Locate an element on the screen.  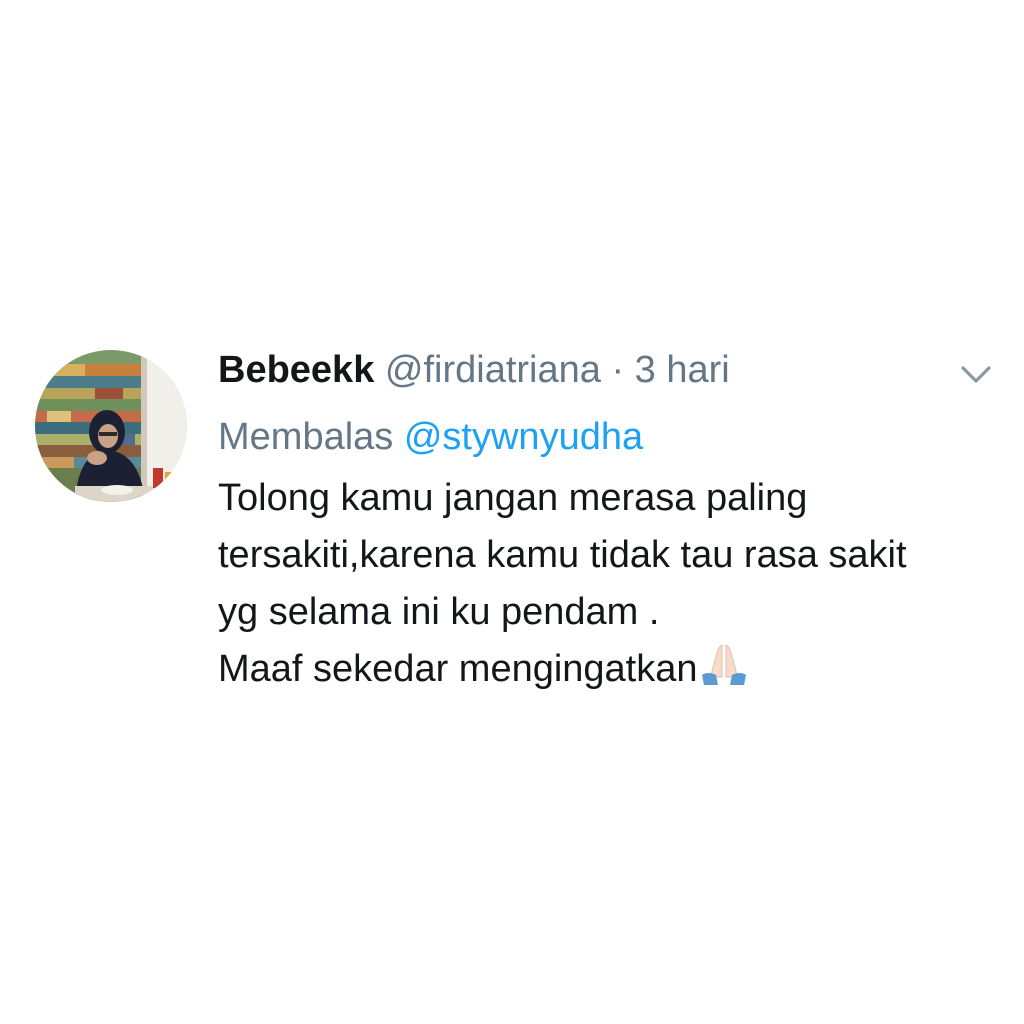
tweet-text-line: Maaf sekedar mengingatkan is located at coordinates (613, 669).